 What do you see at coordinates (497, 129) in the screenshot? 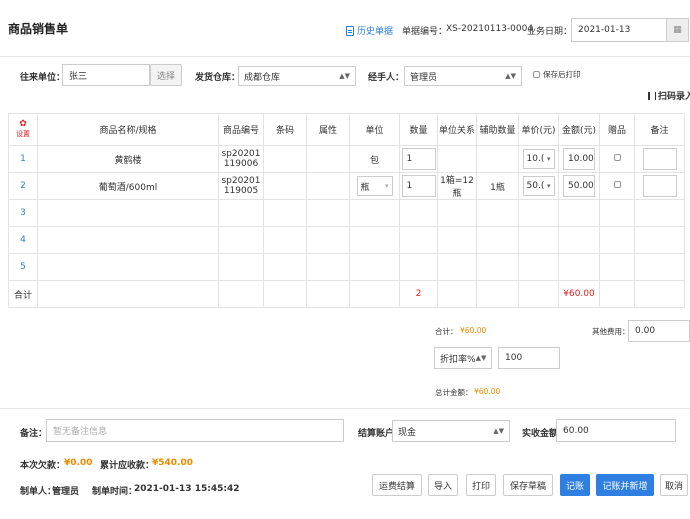
I see `column-header: 辅助数量` at bounding box center [497, 129].